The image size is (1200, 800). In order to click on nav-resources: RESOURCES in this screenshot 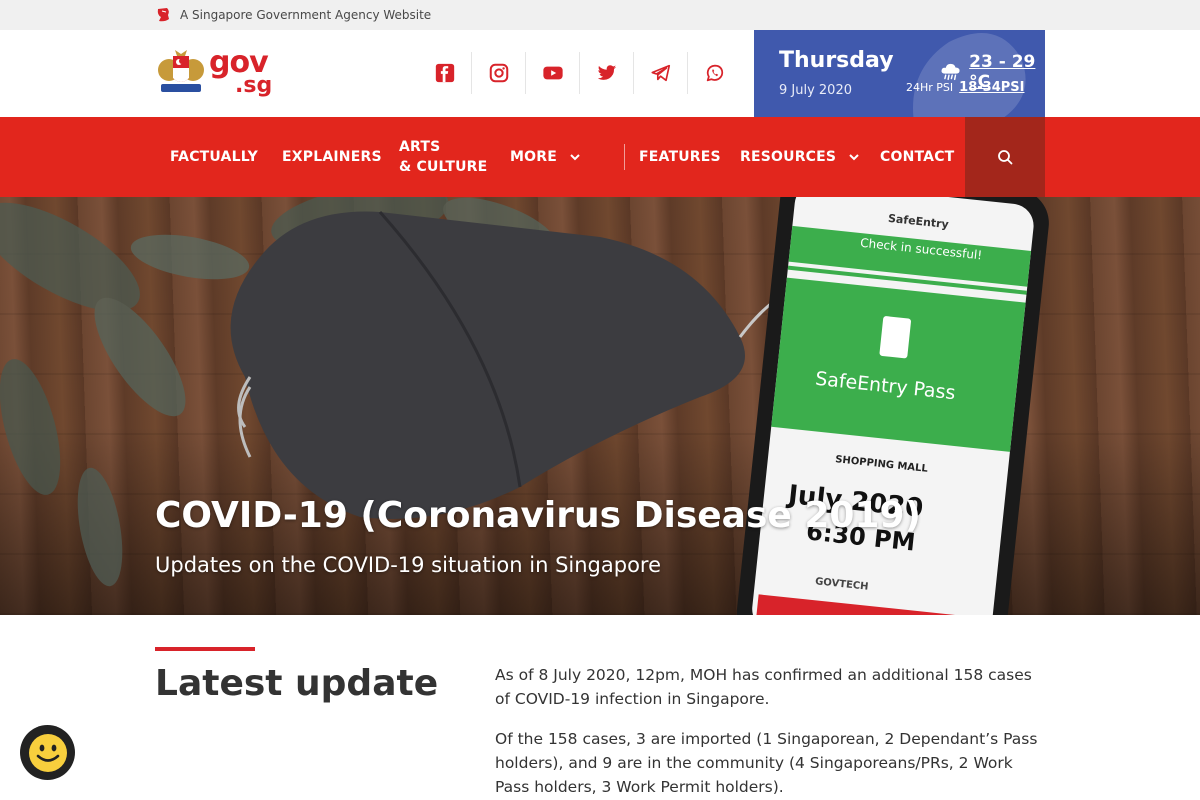, I will do `click(800, 157)`.